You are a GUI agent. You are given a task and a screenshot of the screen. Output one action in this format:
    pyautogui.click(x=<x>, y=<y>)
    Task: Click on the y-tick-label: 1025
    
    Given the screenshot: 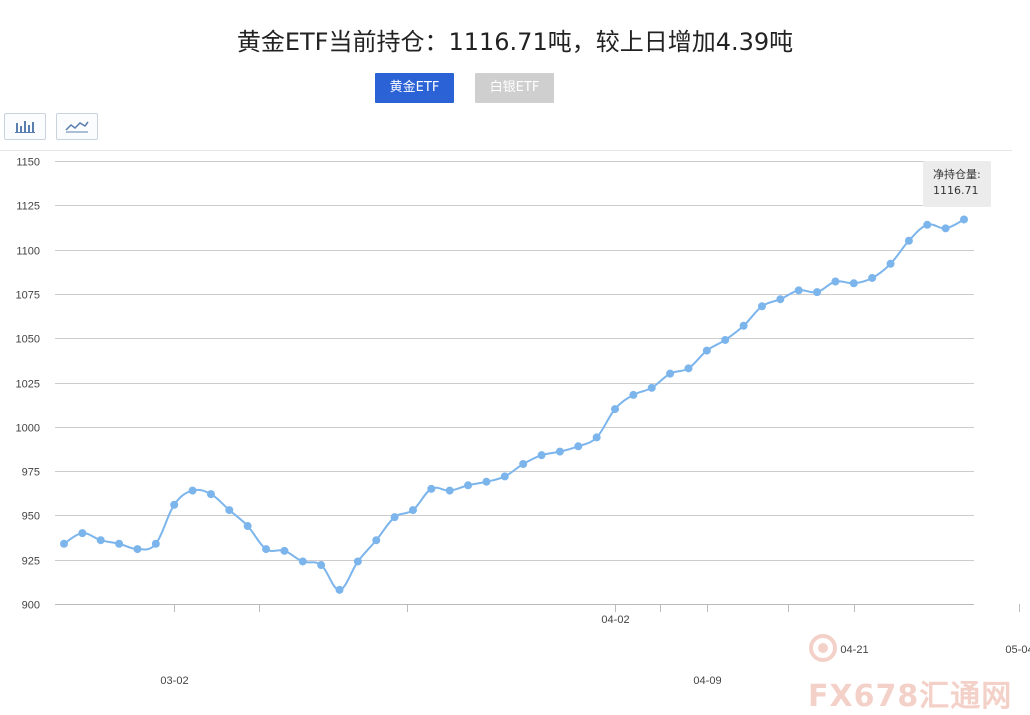 What is the action you would take?
    pyautogui.click(x=28, y=385)
    